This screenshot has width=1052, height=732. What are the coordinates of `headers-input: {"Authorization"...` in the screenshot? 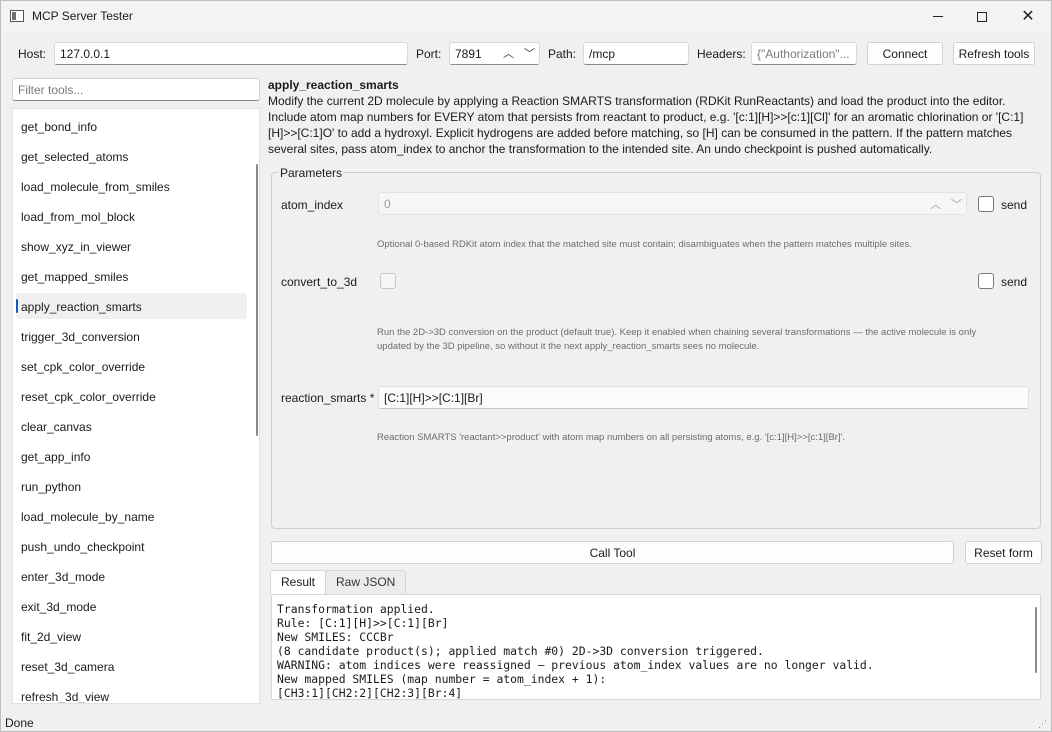 It's located at (804, 53).